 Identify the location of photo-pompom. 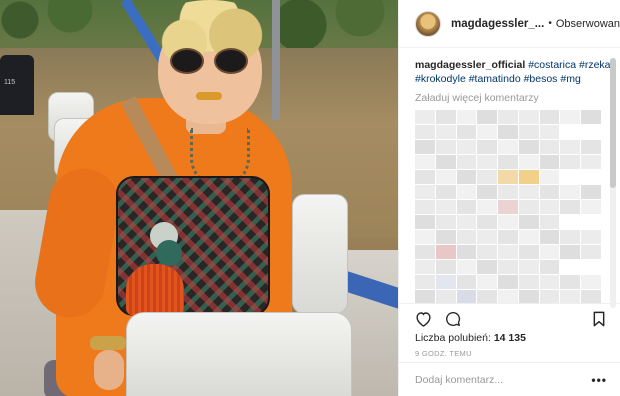
(169, 253).